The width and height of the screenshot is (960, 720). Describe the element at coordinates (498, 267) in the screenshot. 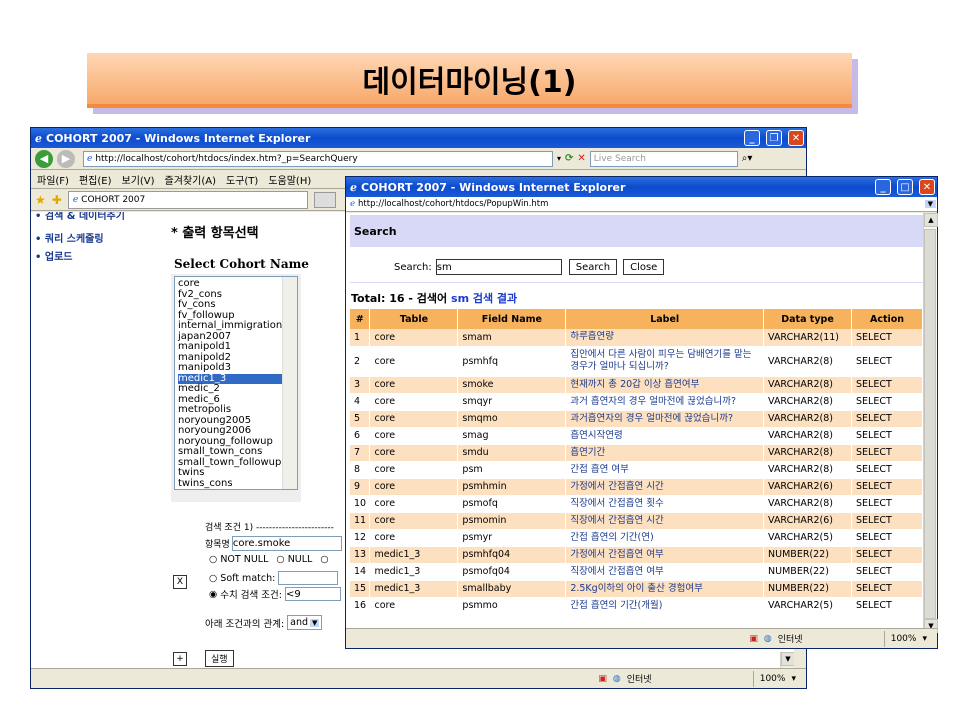

I see `search-input` at that location.